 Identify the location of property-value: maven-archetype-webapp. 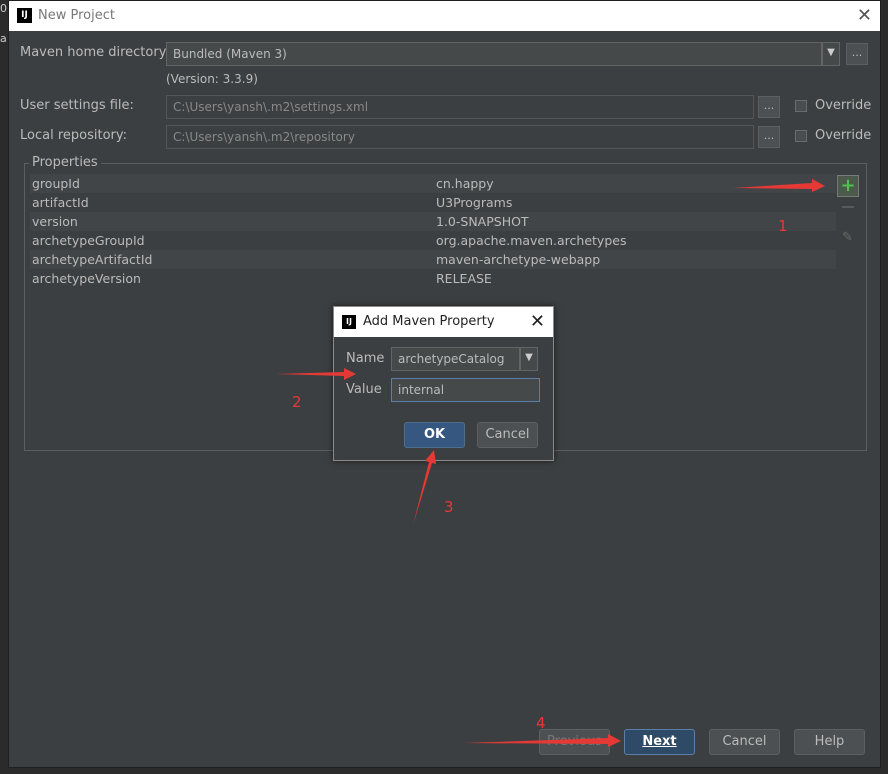
(518, 259).